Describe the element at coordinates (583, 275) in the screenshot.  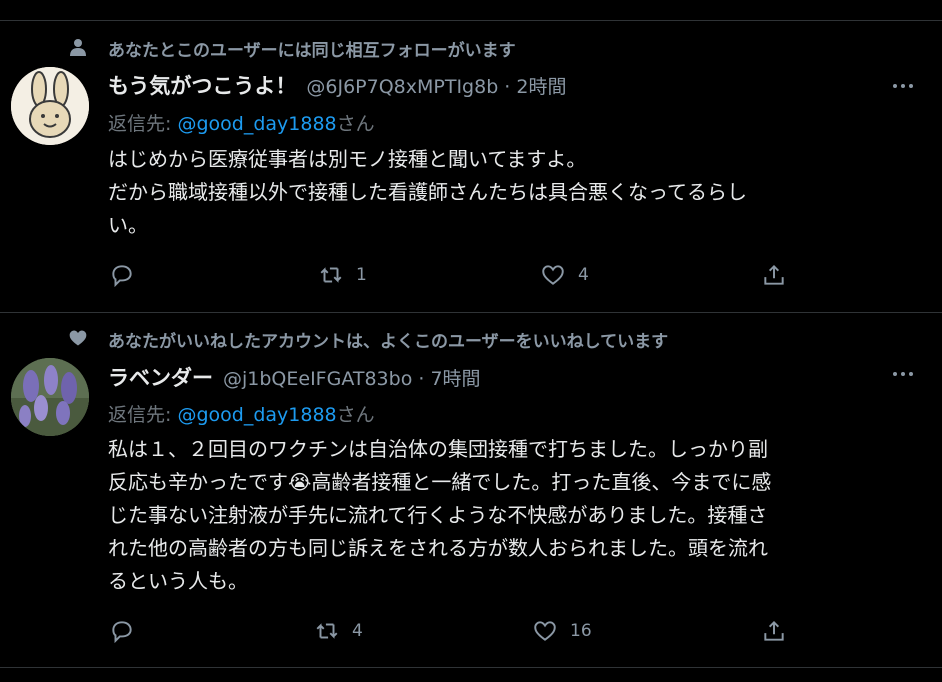
I see `like-count: 4` at that location.